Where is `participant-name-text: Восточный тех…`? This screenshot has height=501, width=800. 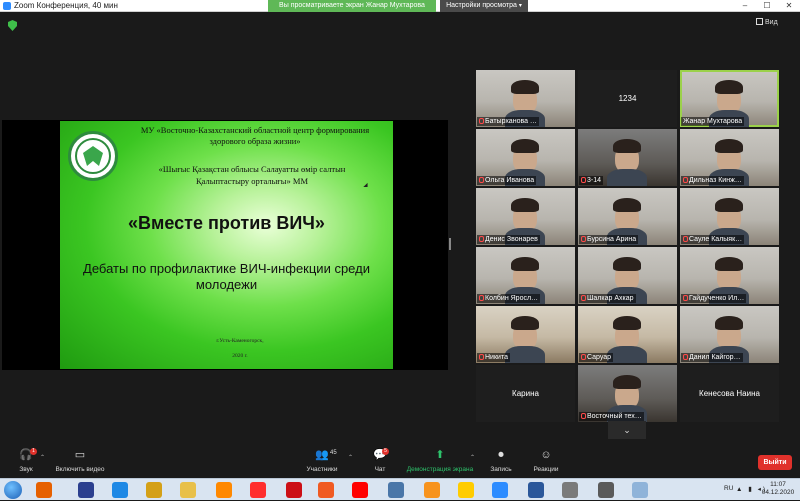 participant-name-text: Восточный тех… is located at coordinates (614, 416).